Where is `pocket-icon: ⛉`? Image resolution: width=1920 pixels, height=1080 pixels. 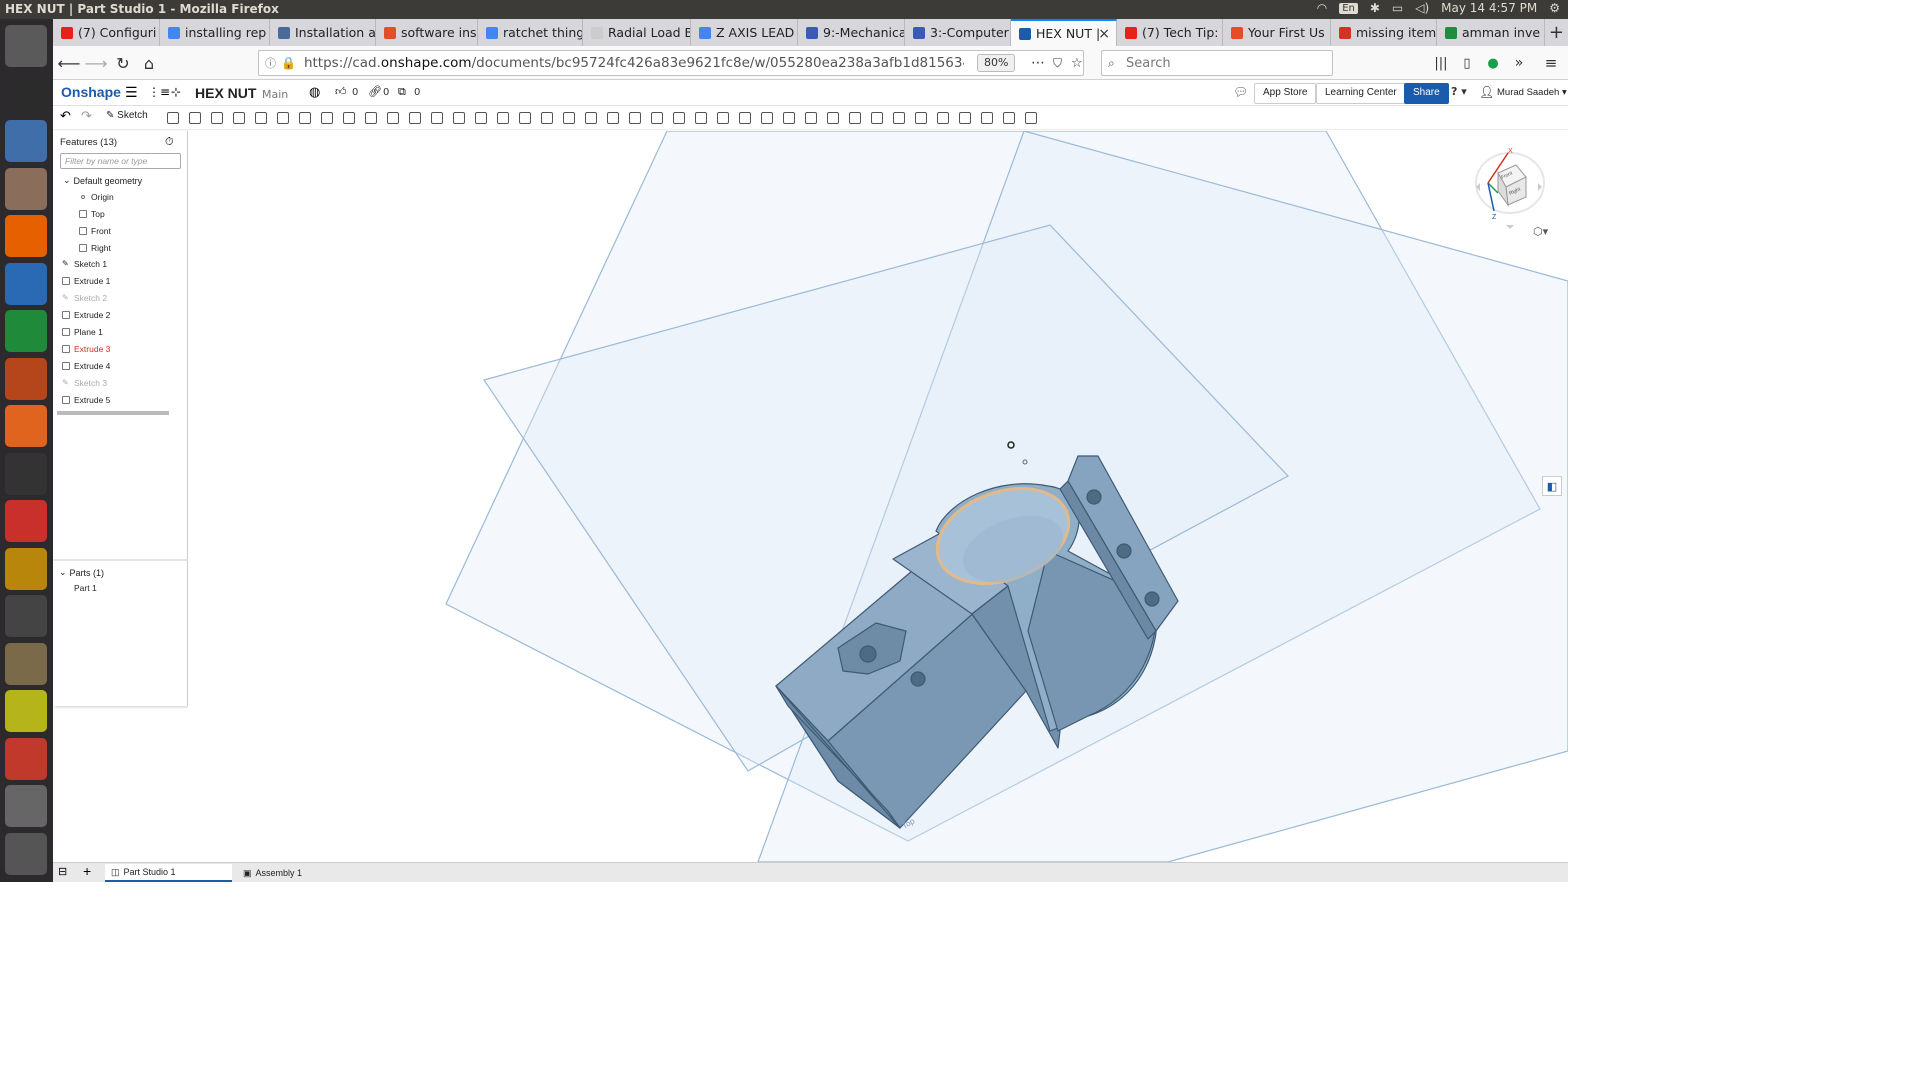 pocket-icon: ⛉ is located at coordinates (1057, 63).